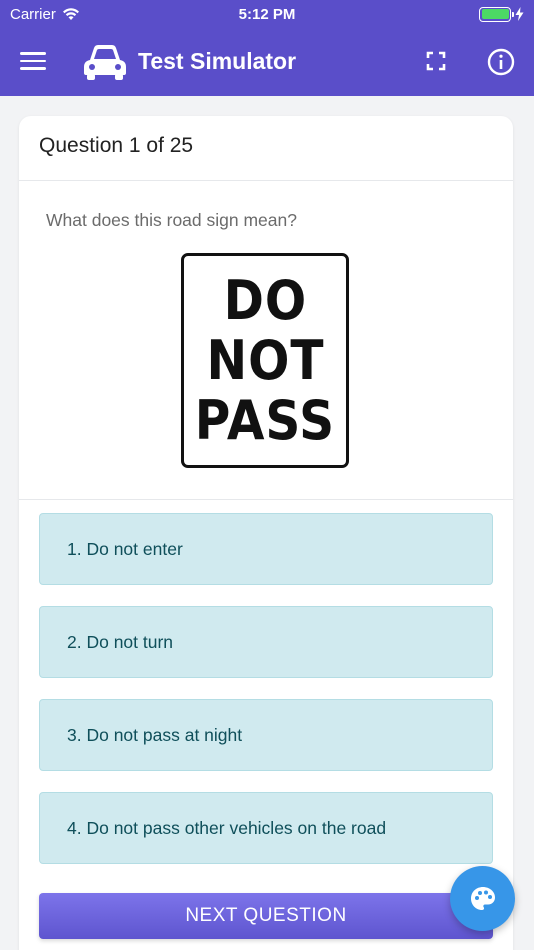 Image resolution: width=534 pixels, height=950 pixels. I want to click on sign-line: PASS, so click(265, 420).